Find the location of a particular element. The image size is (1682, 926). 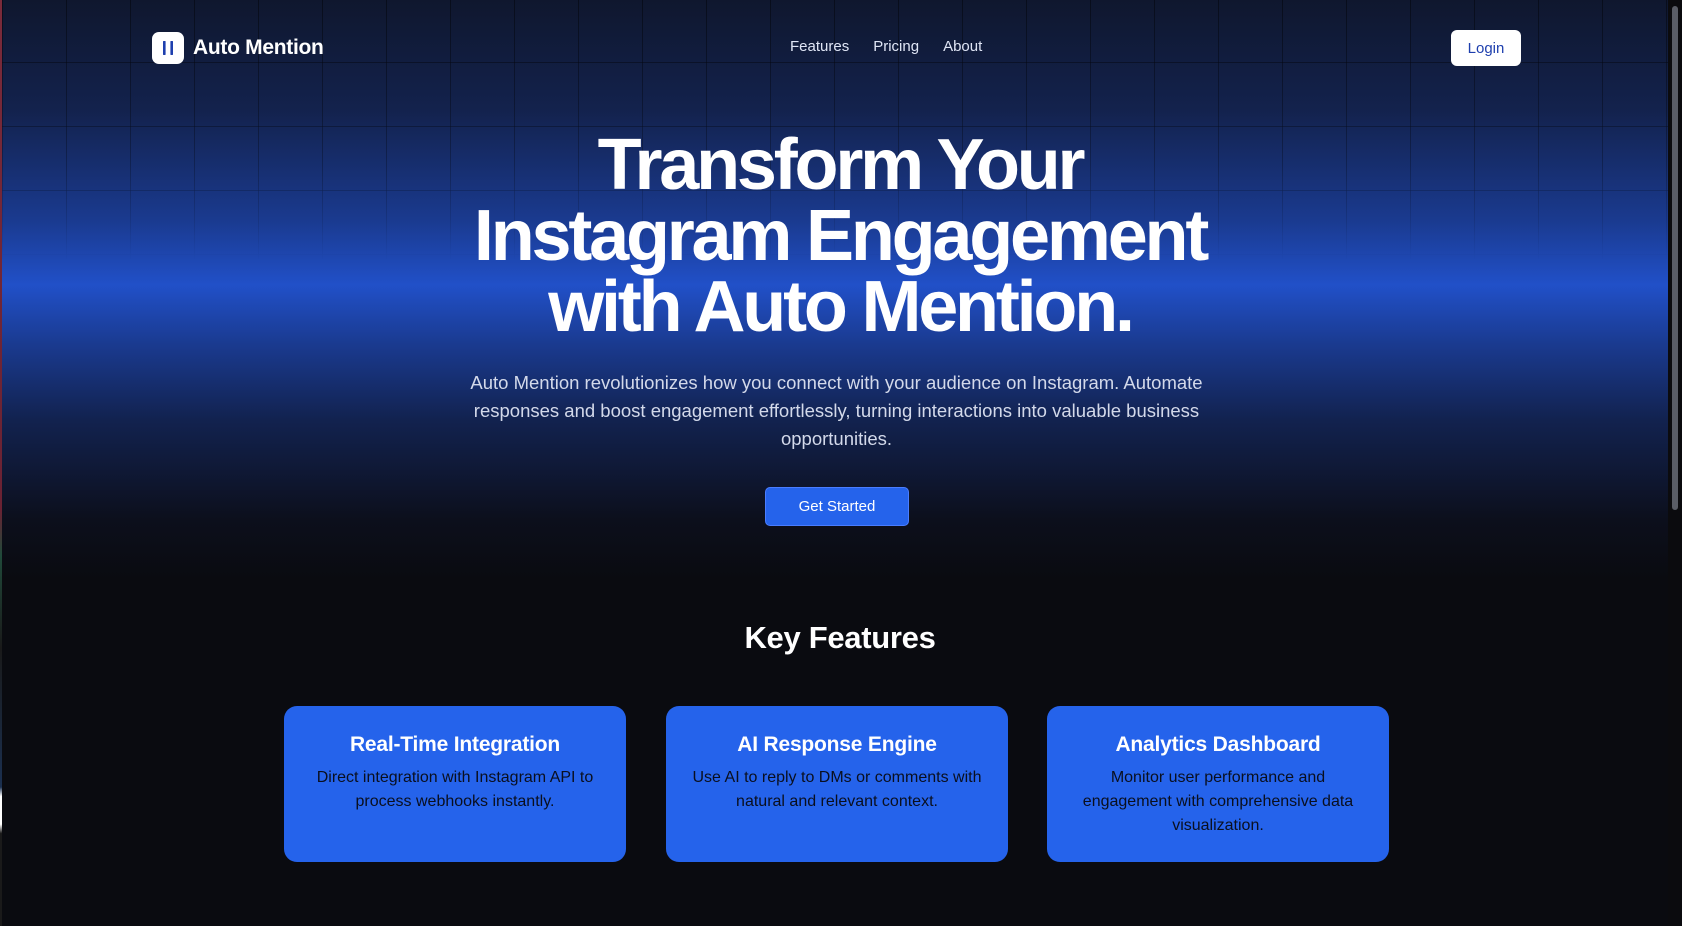

login-button: Login is located at coordinates (1486, 48).